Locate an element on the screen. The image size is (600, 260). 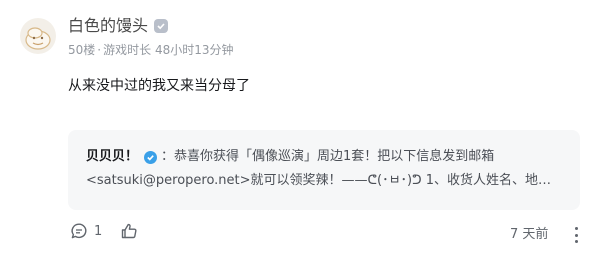
username-row: 白色的馒头 is located at coordinates (118, 26).